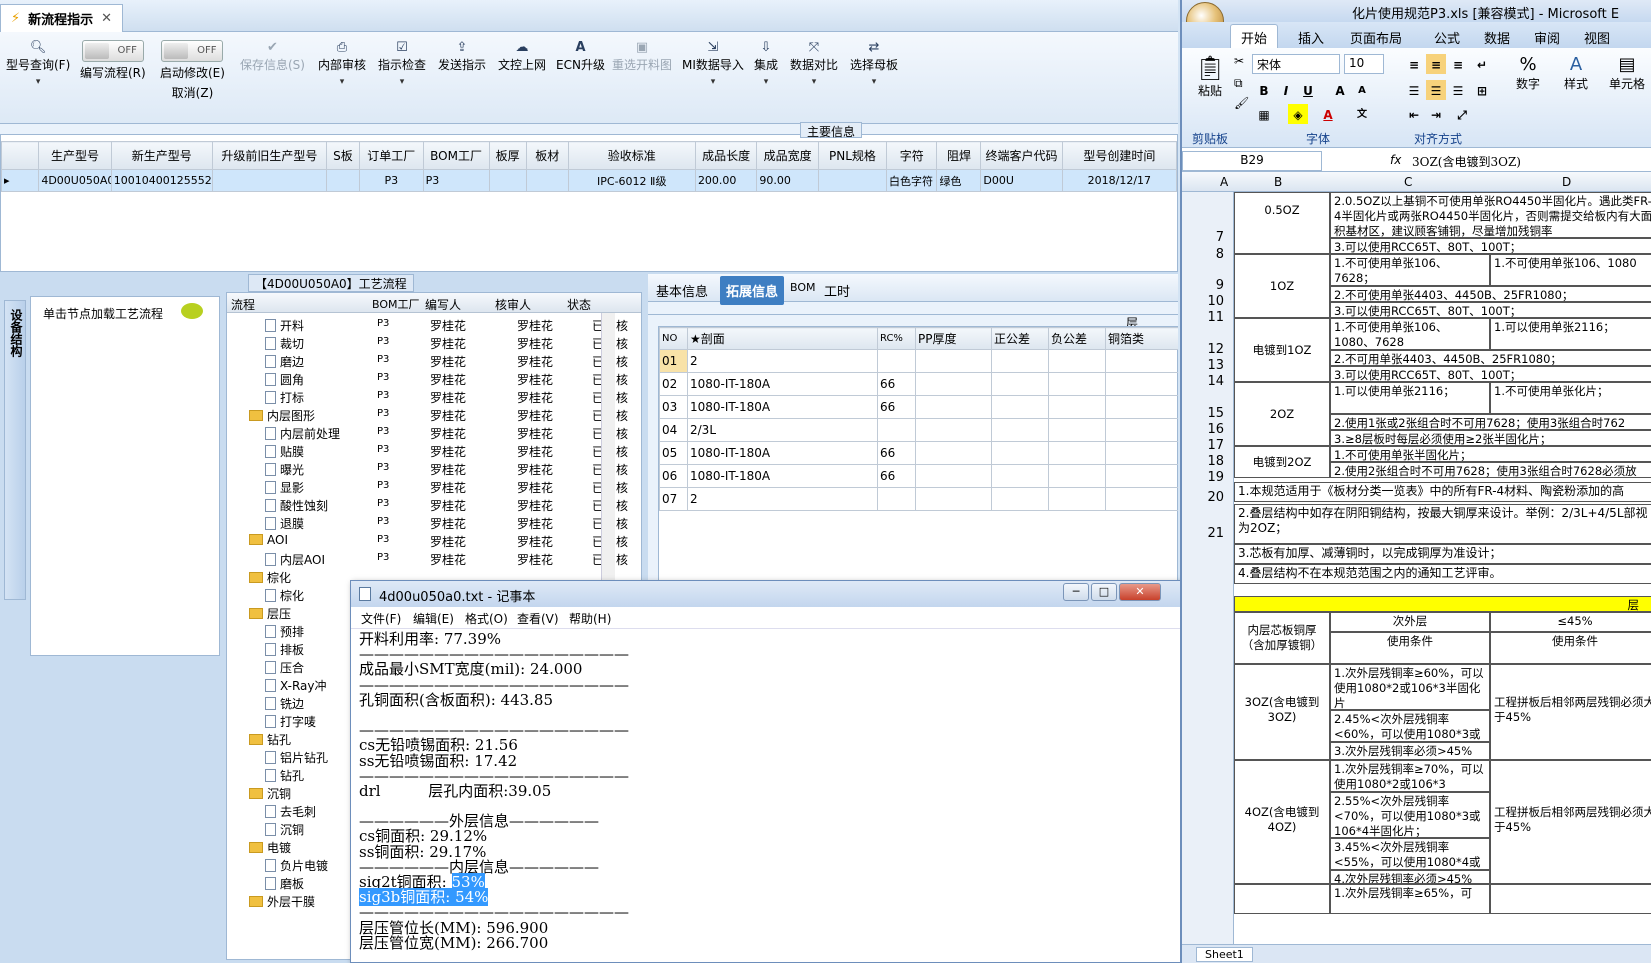 The image size is (1651, 963). I want to click on tree-column-header: 状态, so click(579, 304).